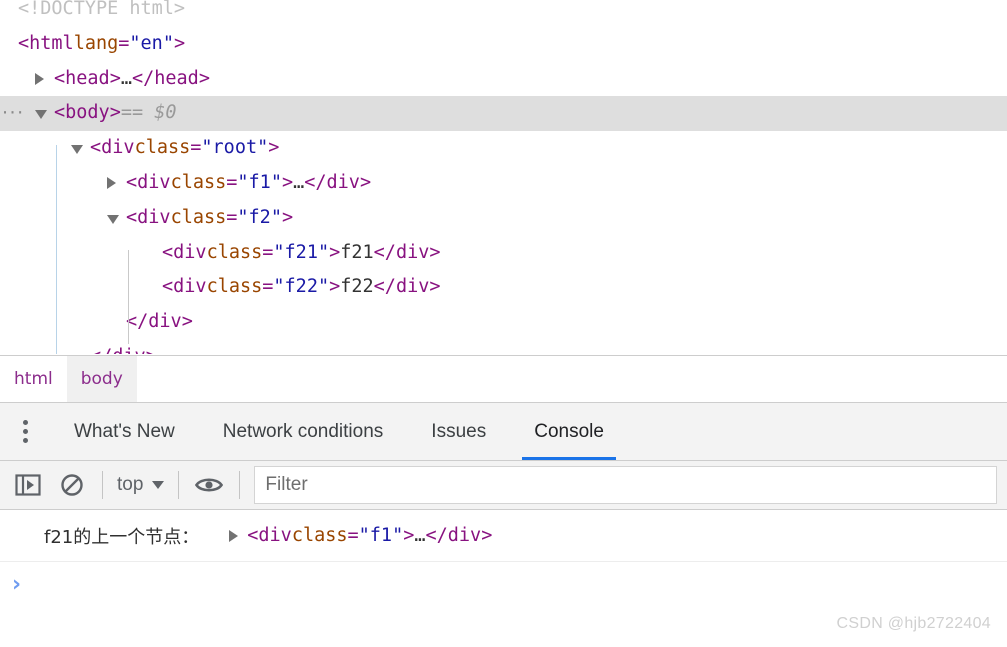 Image resolution: width=1007 pixels, height=647 pixels. Describe the element at coordinates (503, 183) in the screenshot. I see `dom-node-row: <div class="f1">…</div>` at that location.